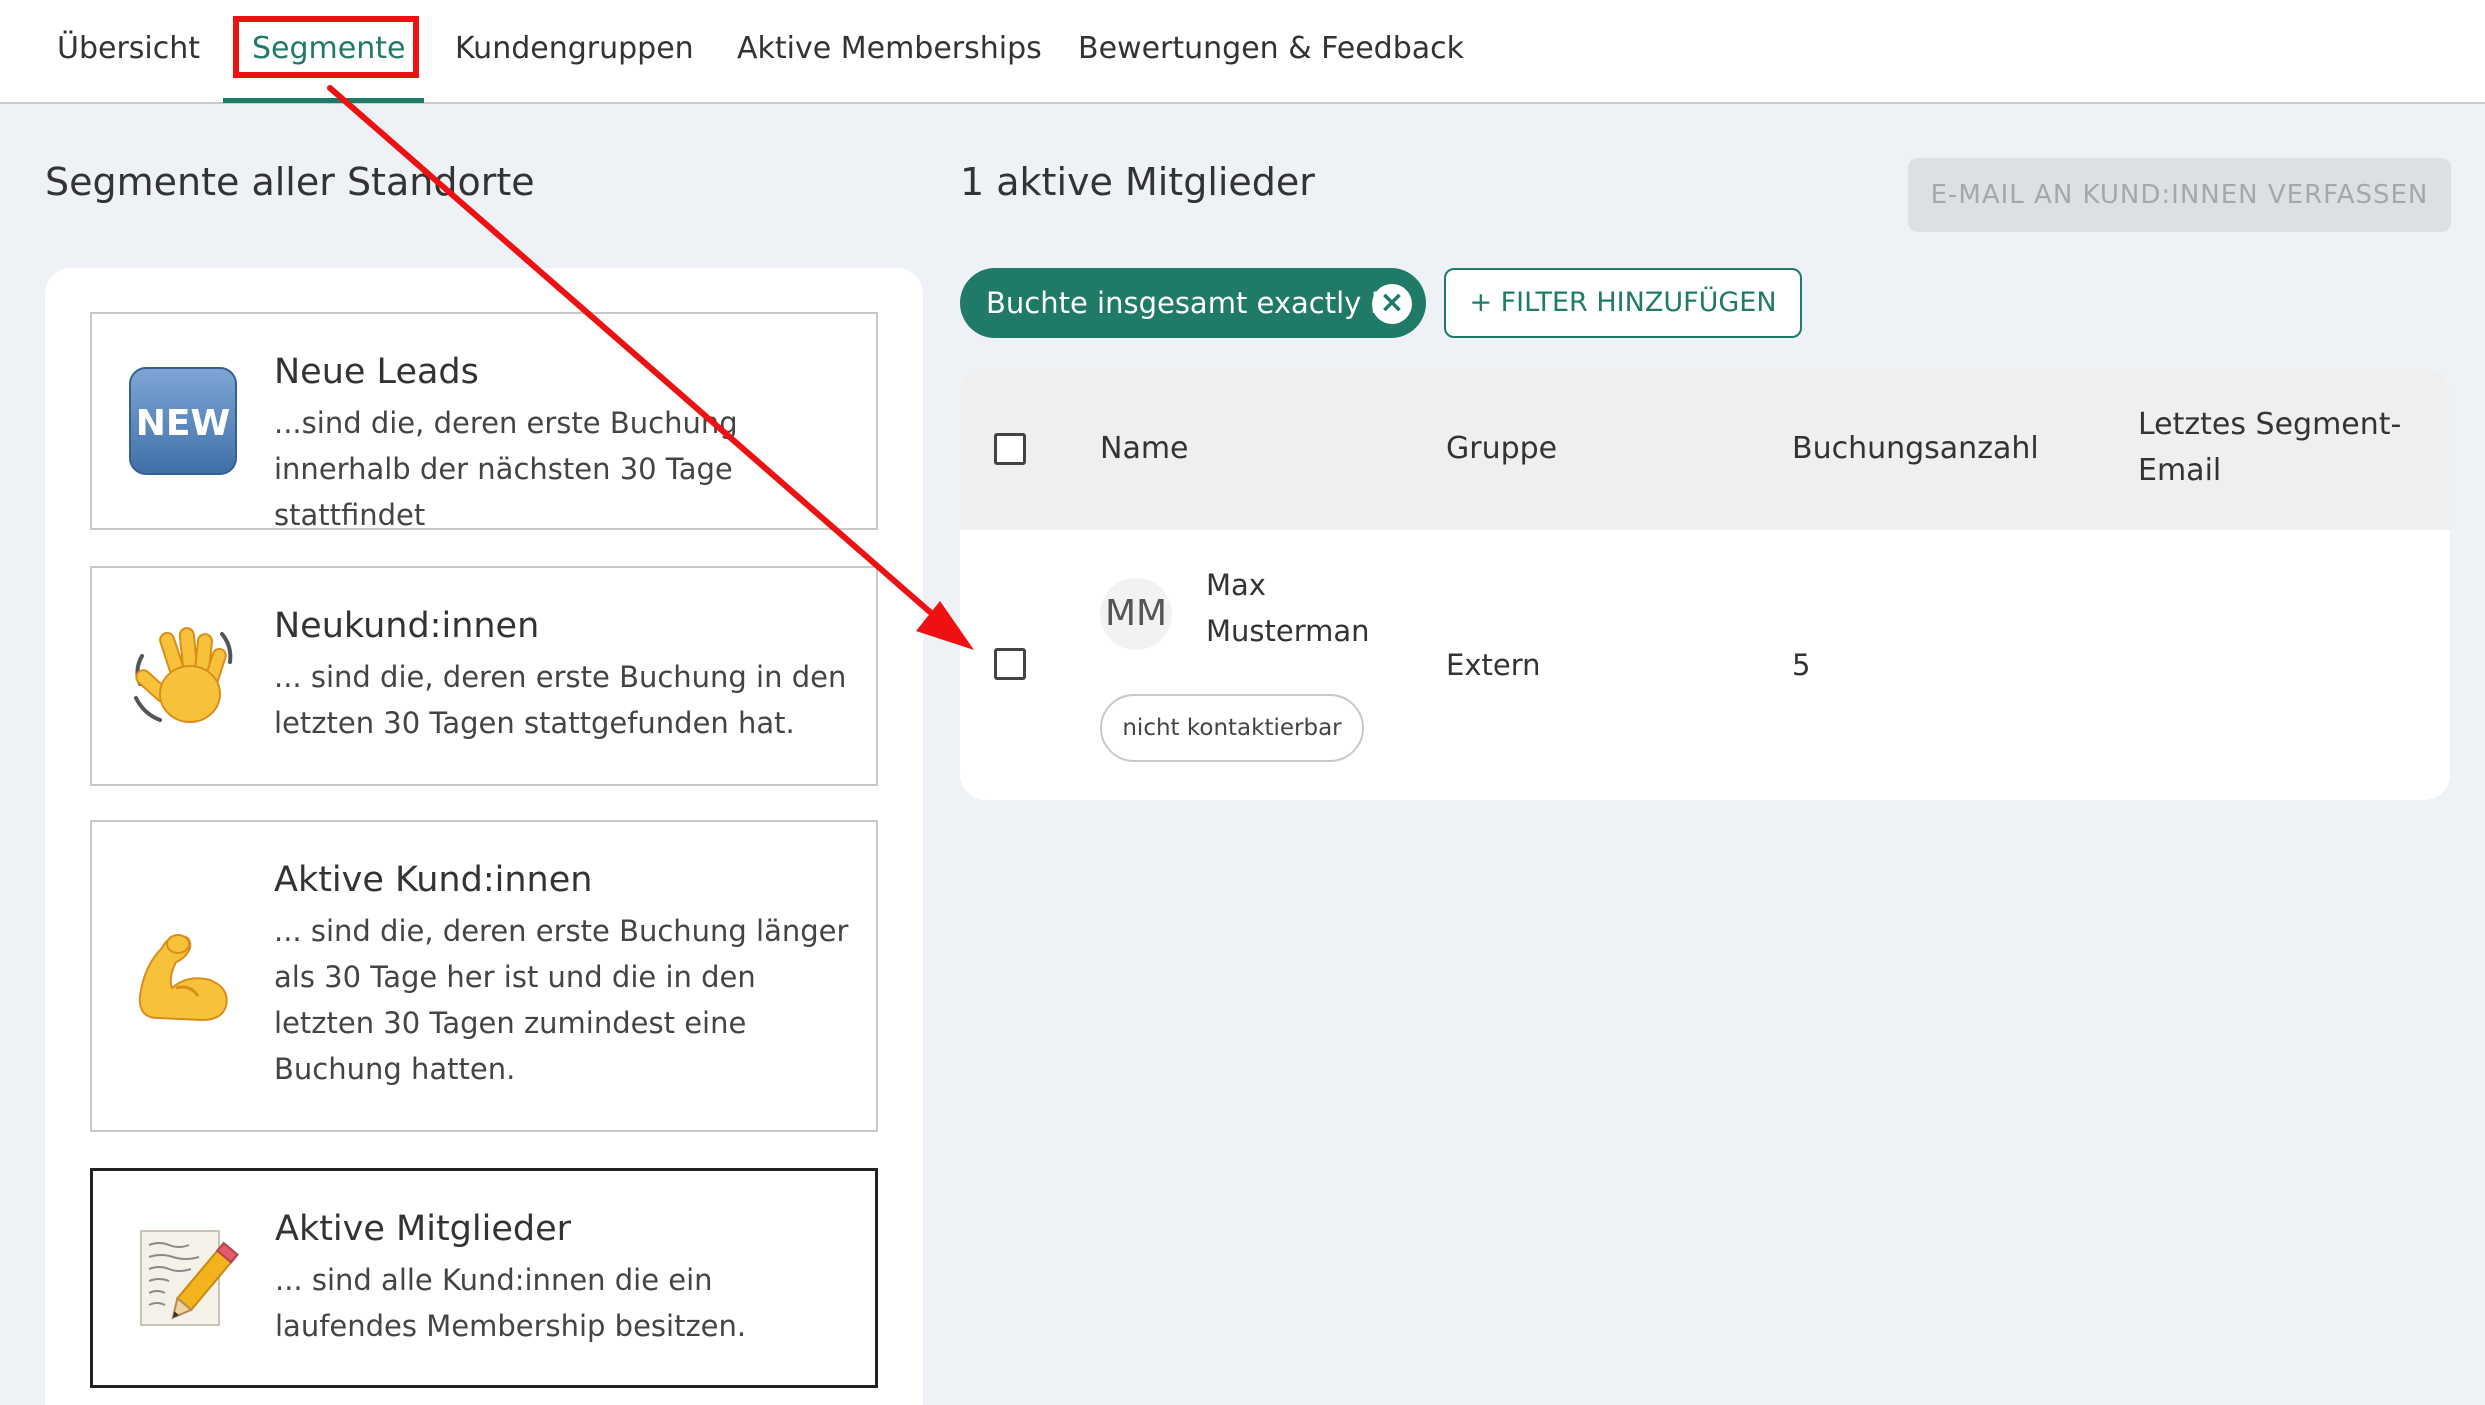  I want to click on column-header-gruppe: Gruppe, so click(1501, 449).